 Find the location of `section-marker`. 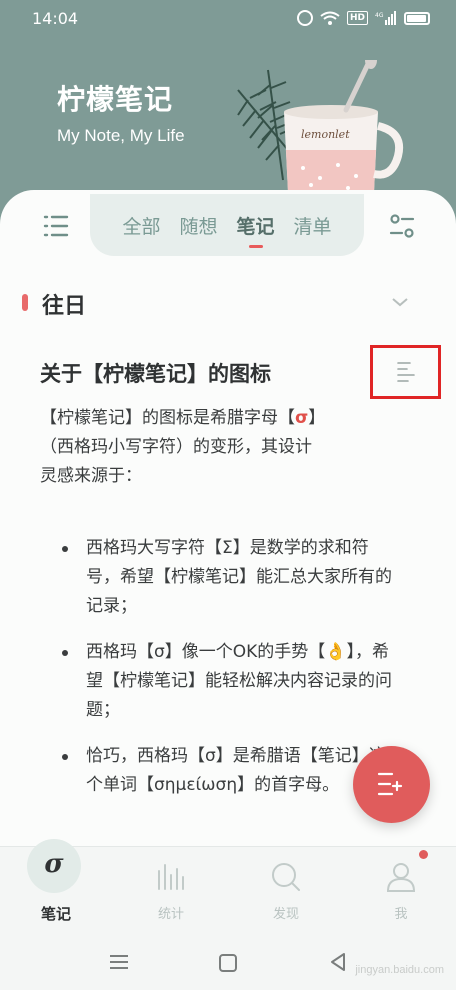

section-marker is located at coordinates (25, 302).